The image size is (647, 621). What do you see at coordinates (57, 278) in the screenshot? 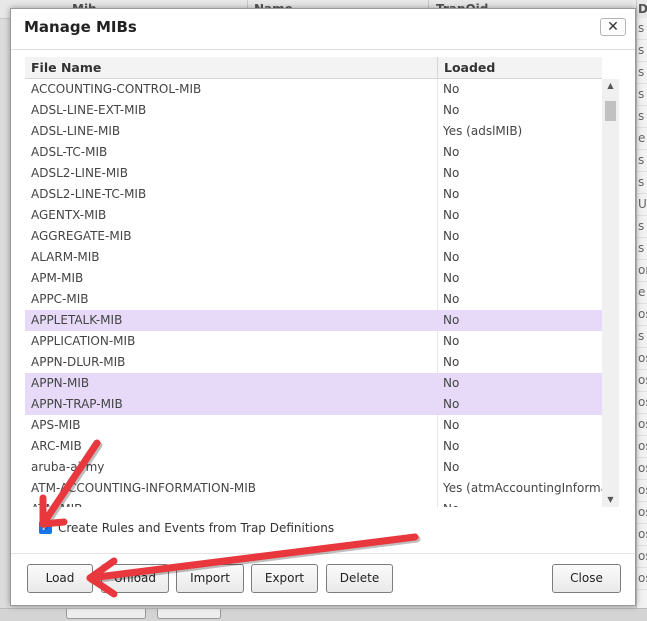
I see `file-name-cell: APM-MIB` at bounding box center [57, 278].